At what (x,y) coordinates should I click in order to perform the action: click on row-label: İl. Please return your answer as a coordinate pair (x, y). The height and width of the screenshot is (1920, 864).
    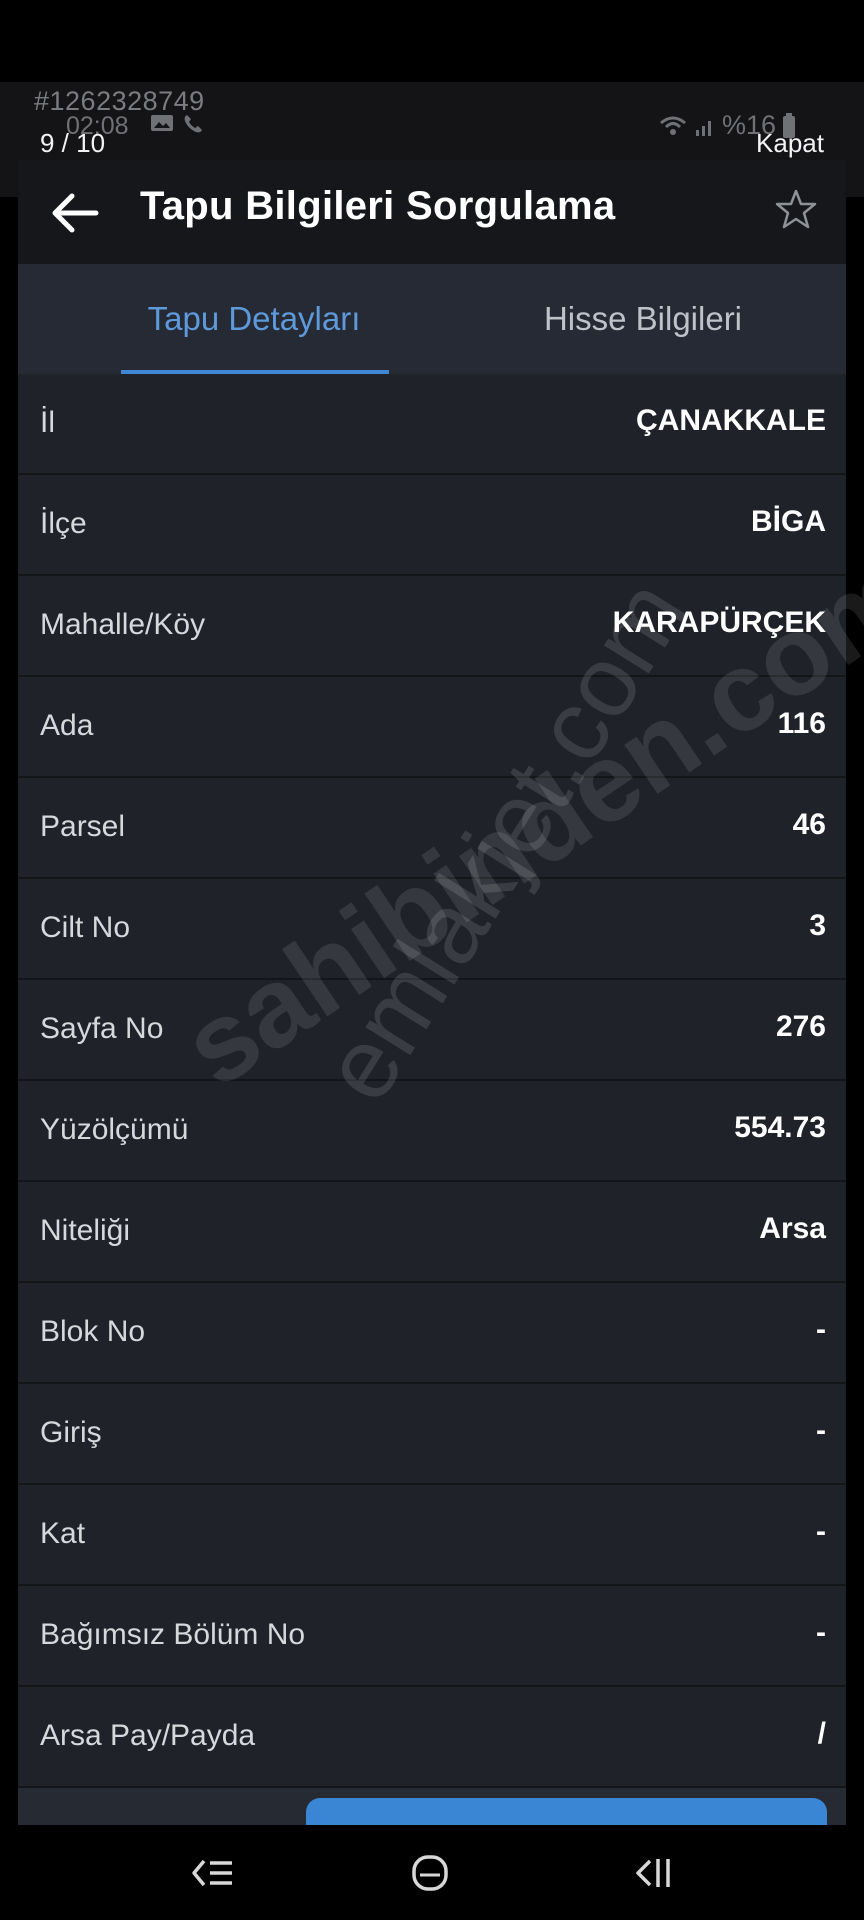
    Looking at the image, I should click on (47, 422).